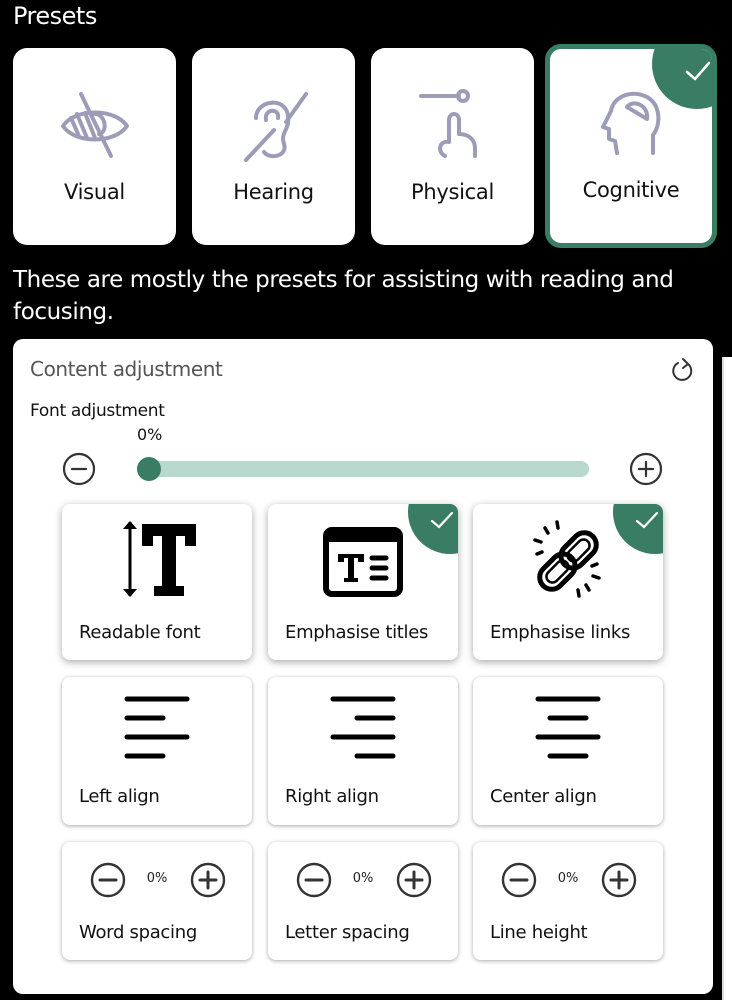  I want to click on eye-slash-icon, so click(94, 125).